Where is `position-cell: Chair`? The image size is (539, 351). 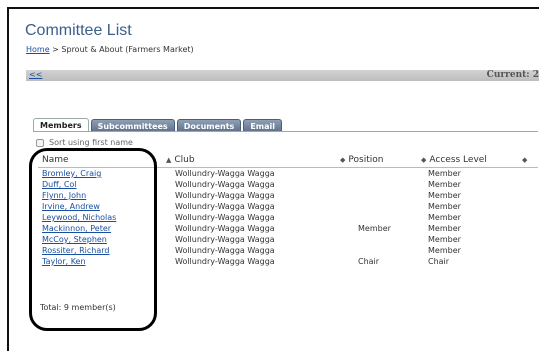
position-cell: Chair is located at coordinates (369, 261).